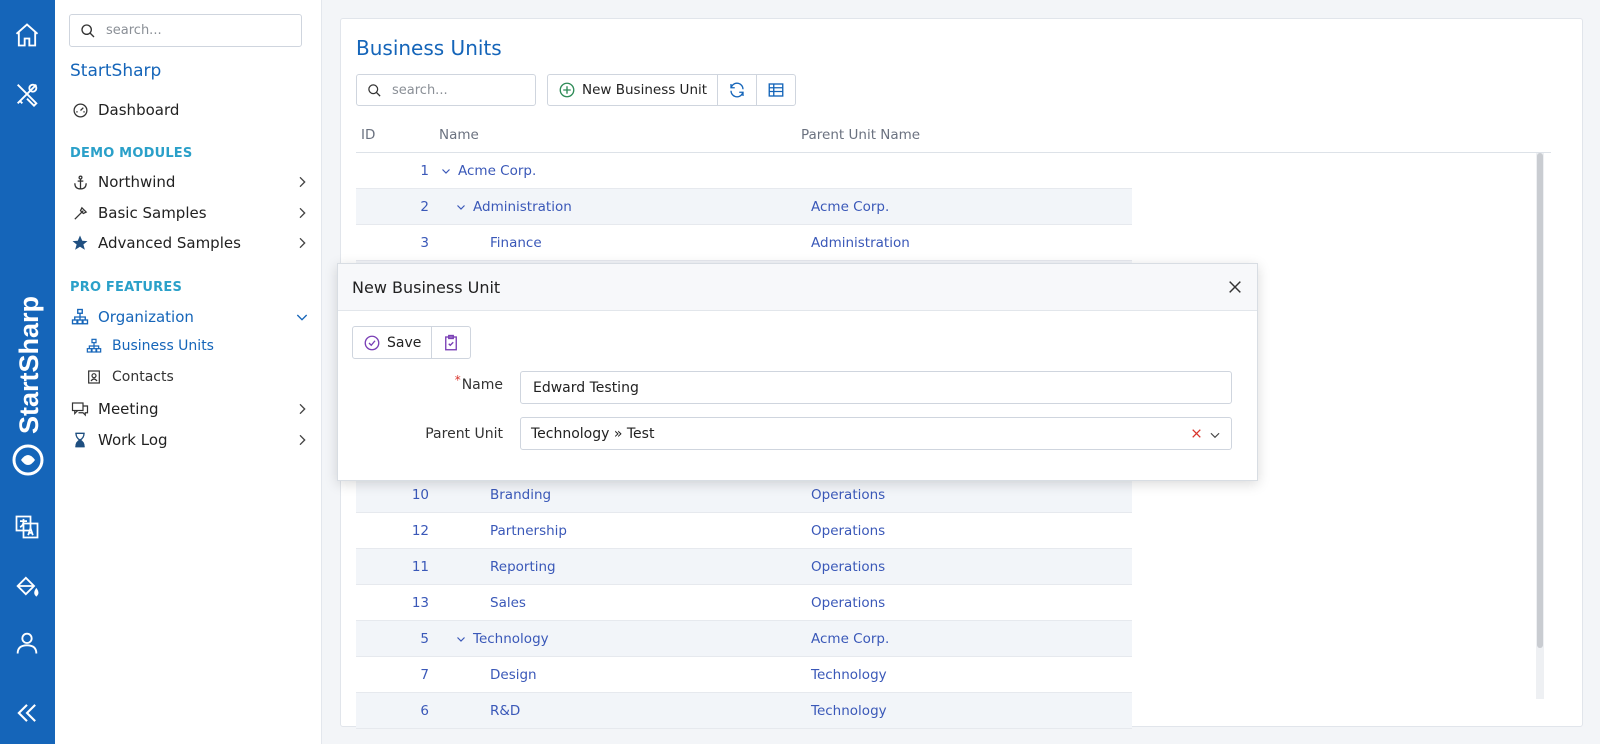 The height and width of the screenshot is (744, 1600). Describe the element at coordinates (744, 711) in the screenshot. I see `table-row: 6 R&D Technology` at that location.